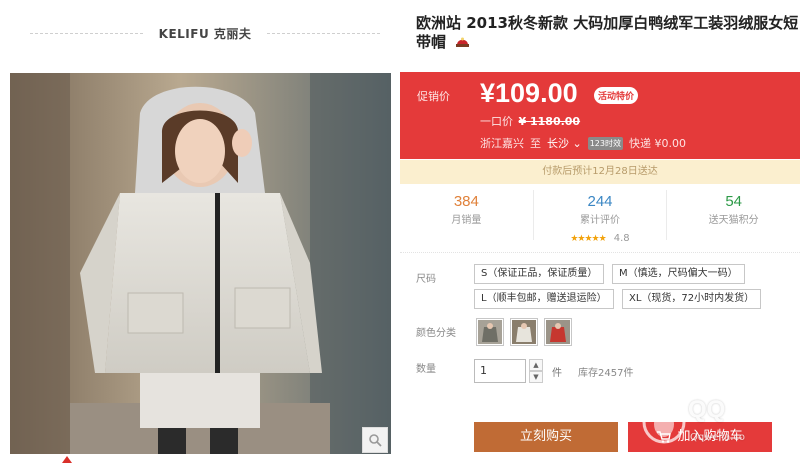 This screenshot has height=463, width=800. What do you see at coordinates (692, 299) in the screenshot?
I see `size-option-xl: XL（现货，72小时内发货）` at bounding box center [692, 299].